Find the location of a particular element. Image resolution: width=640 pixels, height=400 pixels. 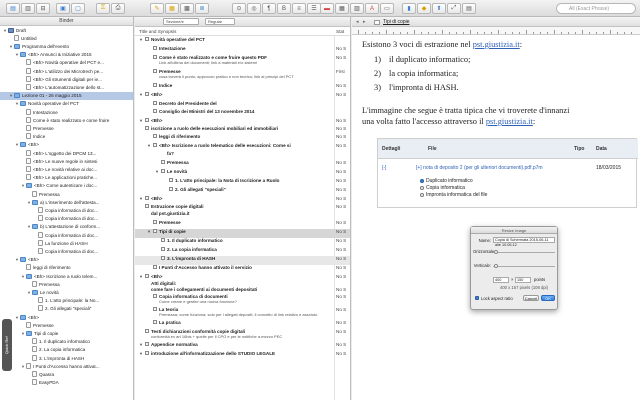

vertical-slider is located at coordinates (524, 266).